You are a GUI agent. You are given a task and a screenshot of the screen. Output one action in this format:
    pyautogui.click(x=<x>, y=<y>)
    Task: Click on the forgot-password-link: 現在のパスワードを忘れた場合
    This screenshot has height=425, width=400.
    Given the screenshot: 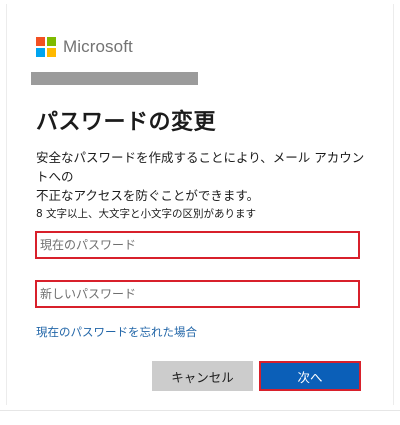 What is the action you would take?
    pyautogui.click(x=116, y=332)
    